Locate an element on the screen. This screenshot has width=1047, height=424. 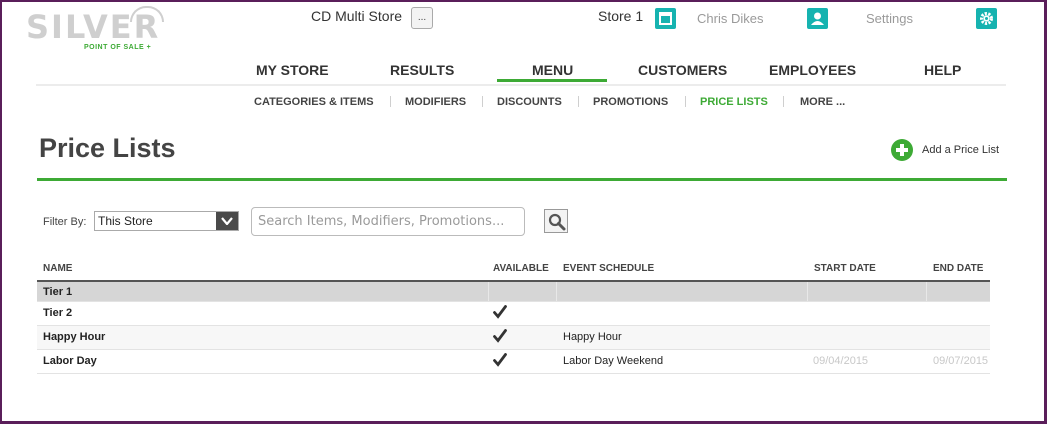
add-price-list-link: Add a Price List is located at coordinates (960, 150).